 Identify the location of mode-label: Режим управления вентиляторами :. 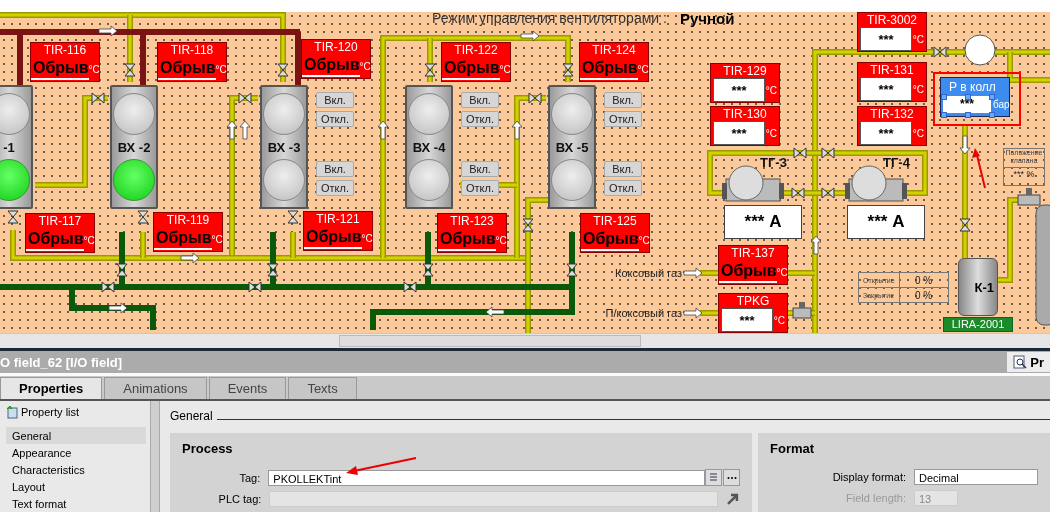
(549, 19).